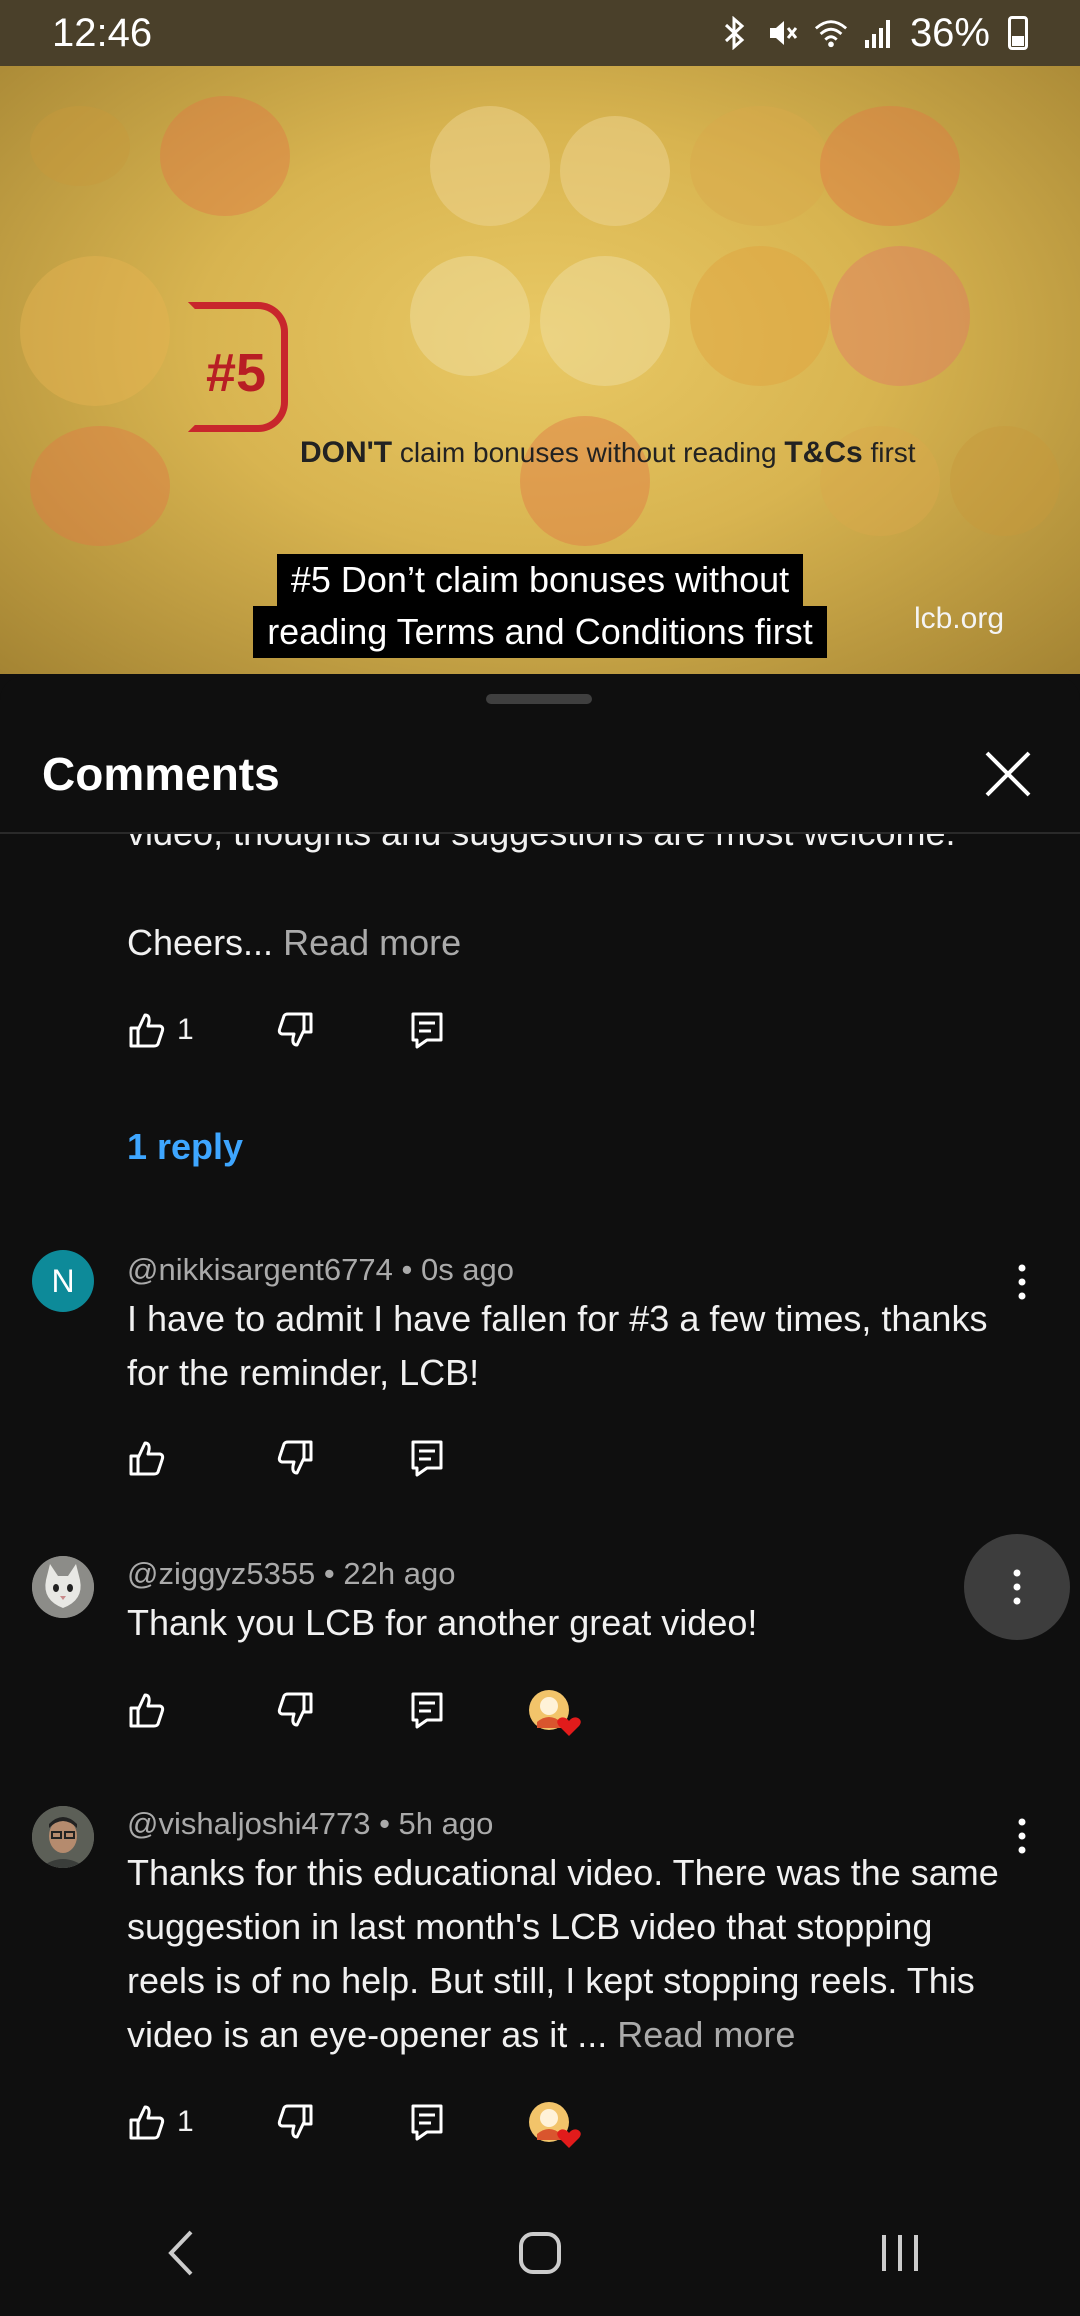 The image size is (1080, 2316). Describe the element at coordinates (248, 1823) in the screenshot. I see `comment-author: @vishaljoshi4773` at that location.